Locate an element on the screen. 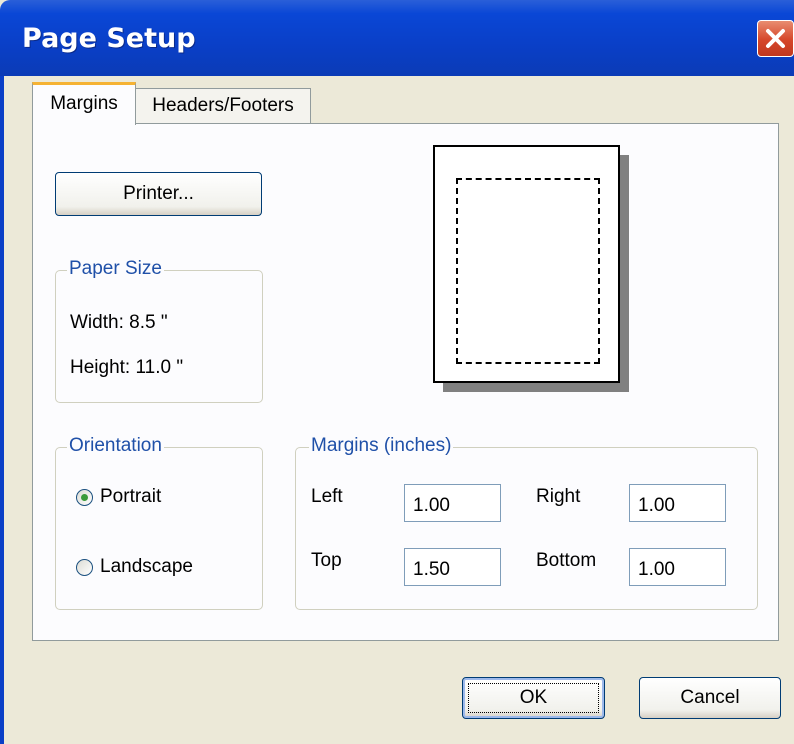 This screenshot has width=794, height=744. close-button is located at coordinates (775, 38).